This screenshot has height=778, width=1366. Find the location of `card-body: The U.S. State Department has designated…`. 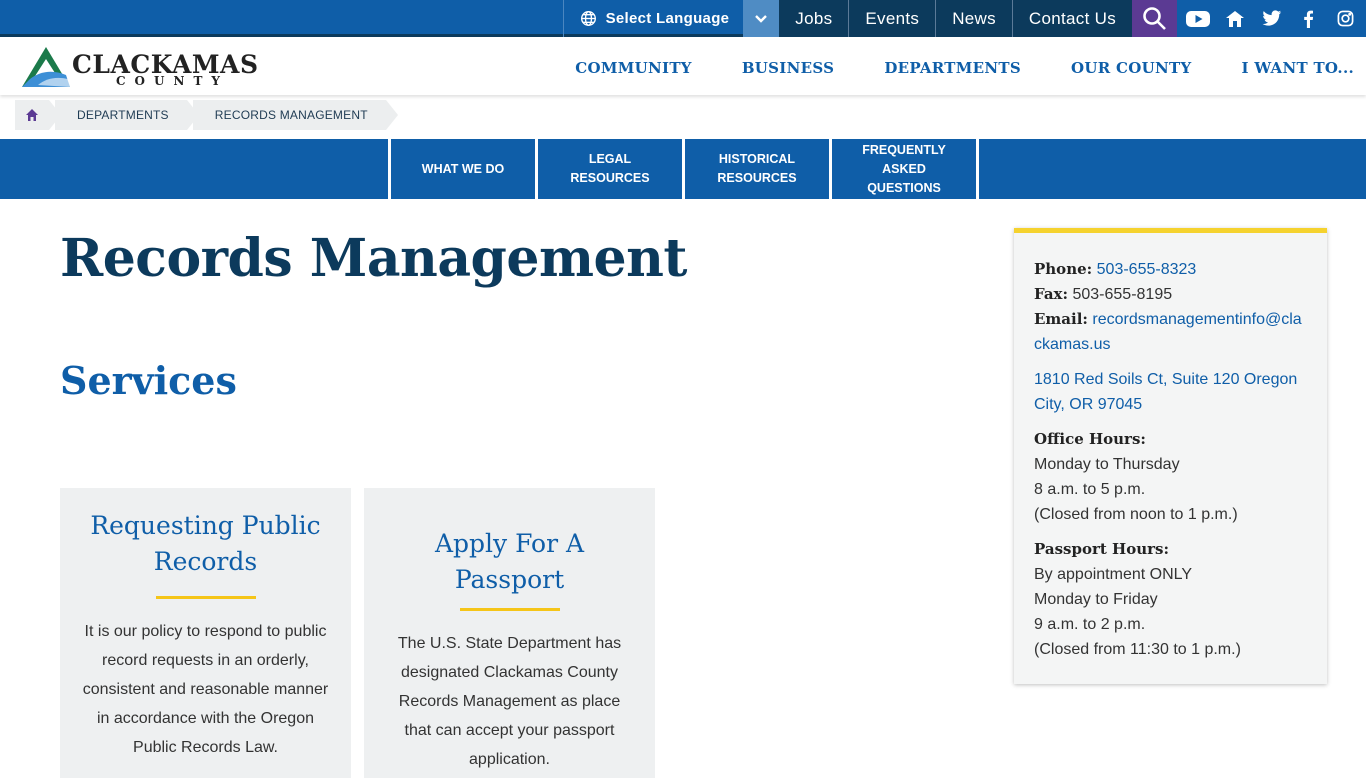

card-body: The U.S. State Department has designated… is located at coordinates (509, 701).